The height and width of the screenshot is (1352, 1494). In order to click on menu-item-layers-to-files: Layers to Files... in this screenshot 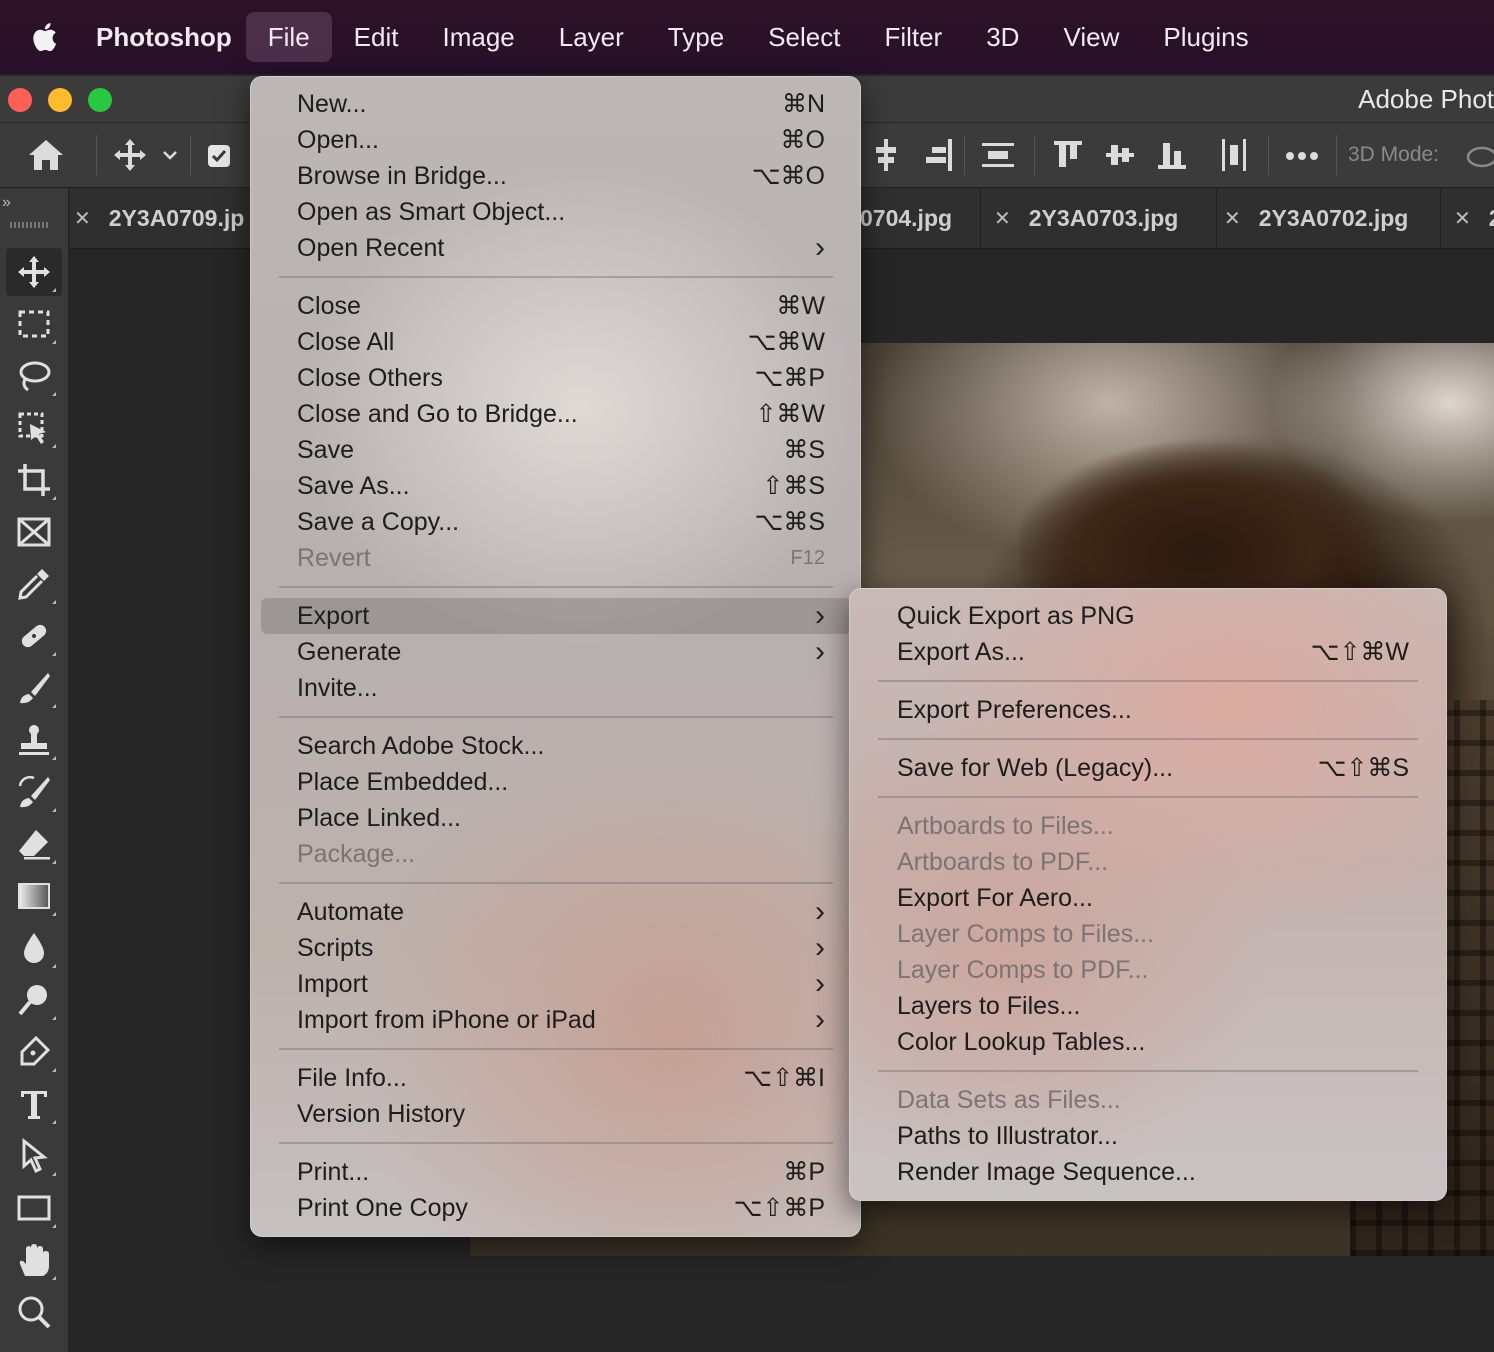, I will do `click(1153, 1006)`.